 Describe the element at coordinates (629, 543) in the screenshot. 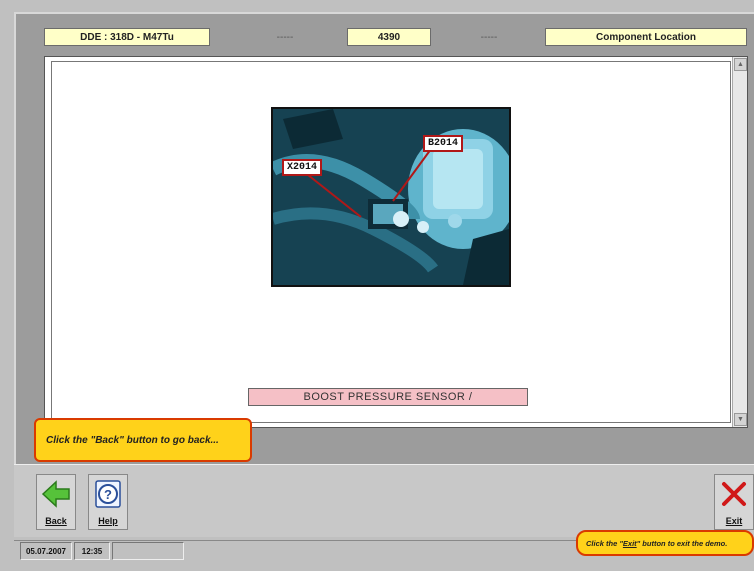

I see `exit-tip-word: Exit` at that location.